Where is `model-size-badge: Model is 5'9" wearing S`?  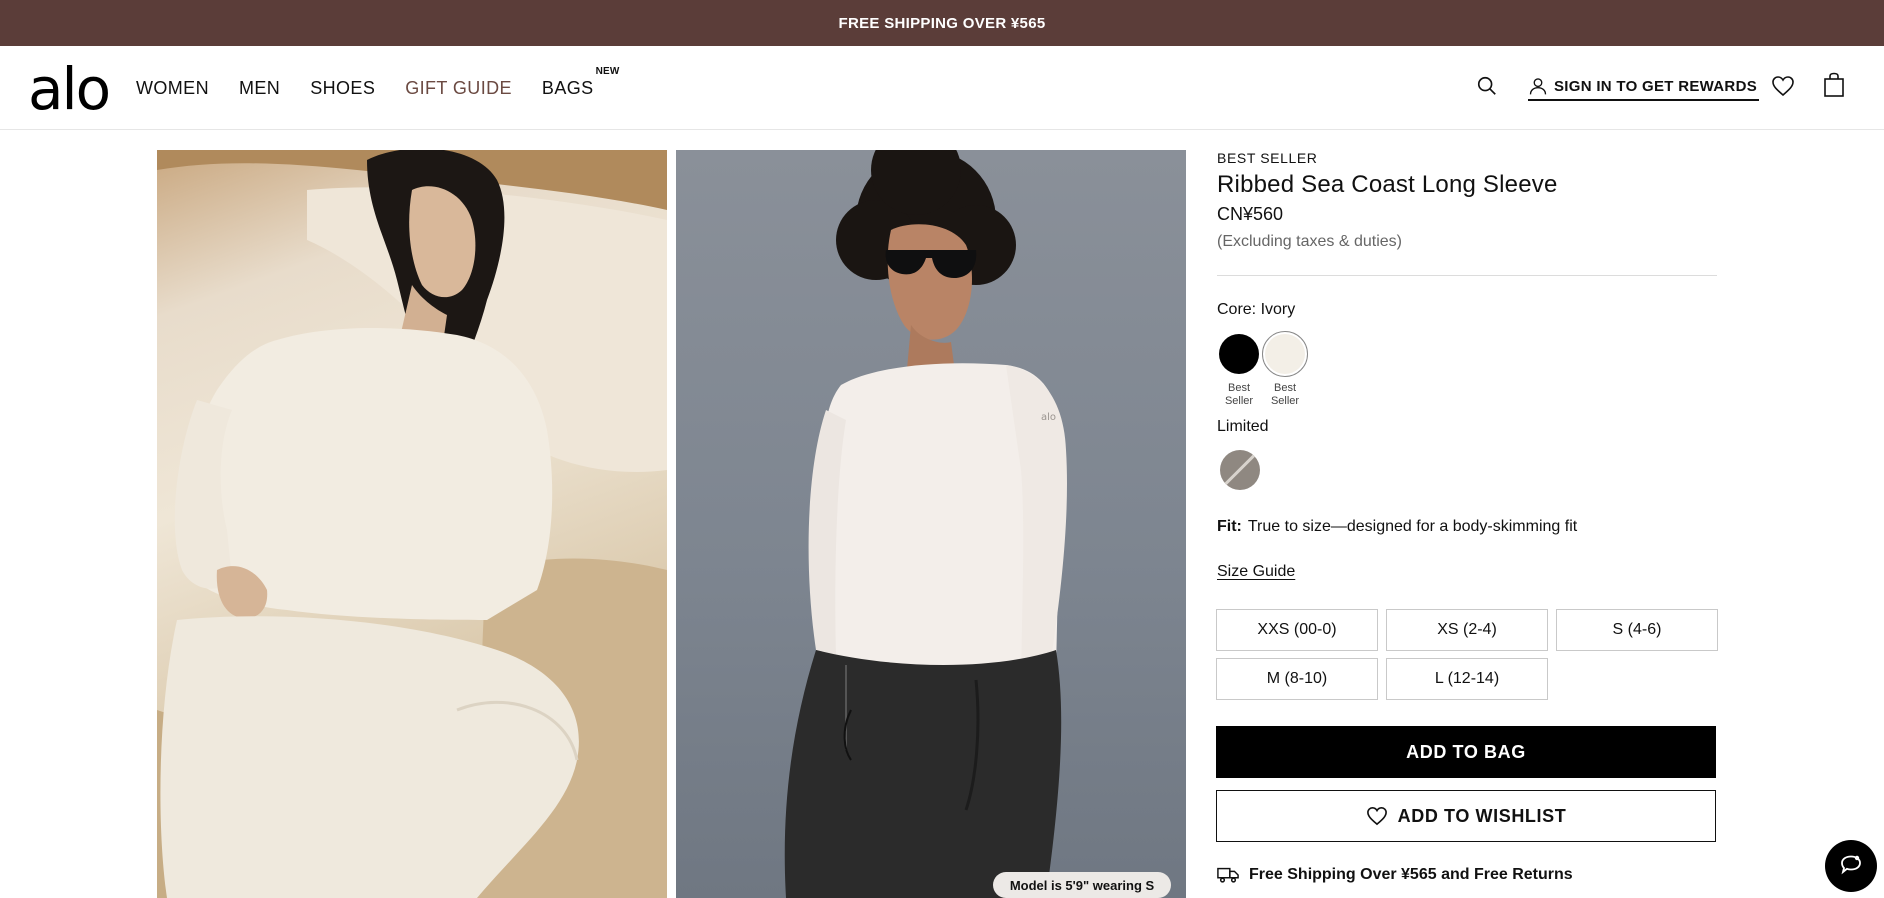 model-size-badge: Model is 5'9" wearing S is located at coordinates (1082, 885).